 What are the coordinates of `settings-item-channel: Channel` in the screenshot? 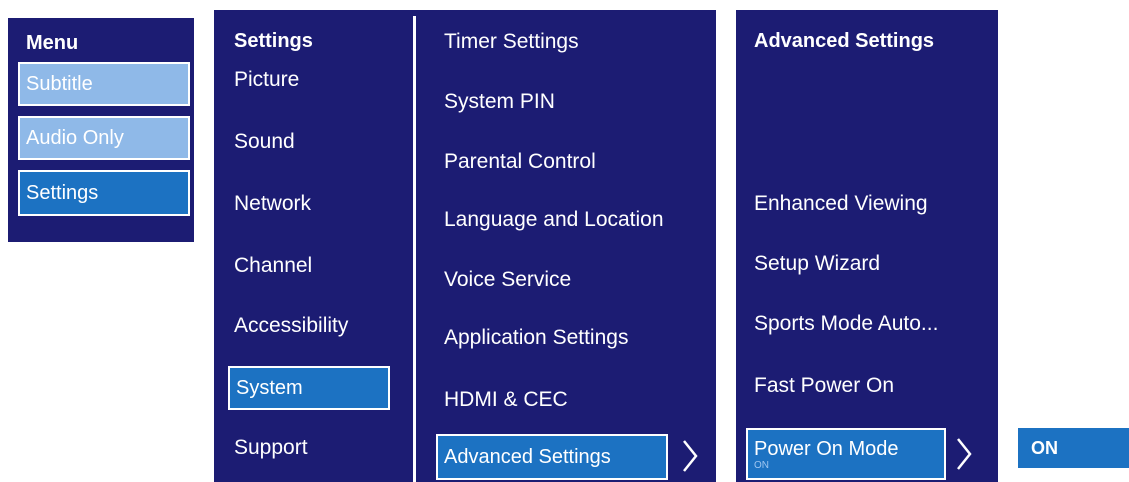 It's located at (273, 266).